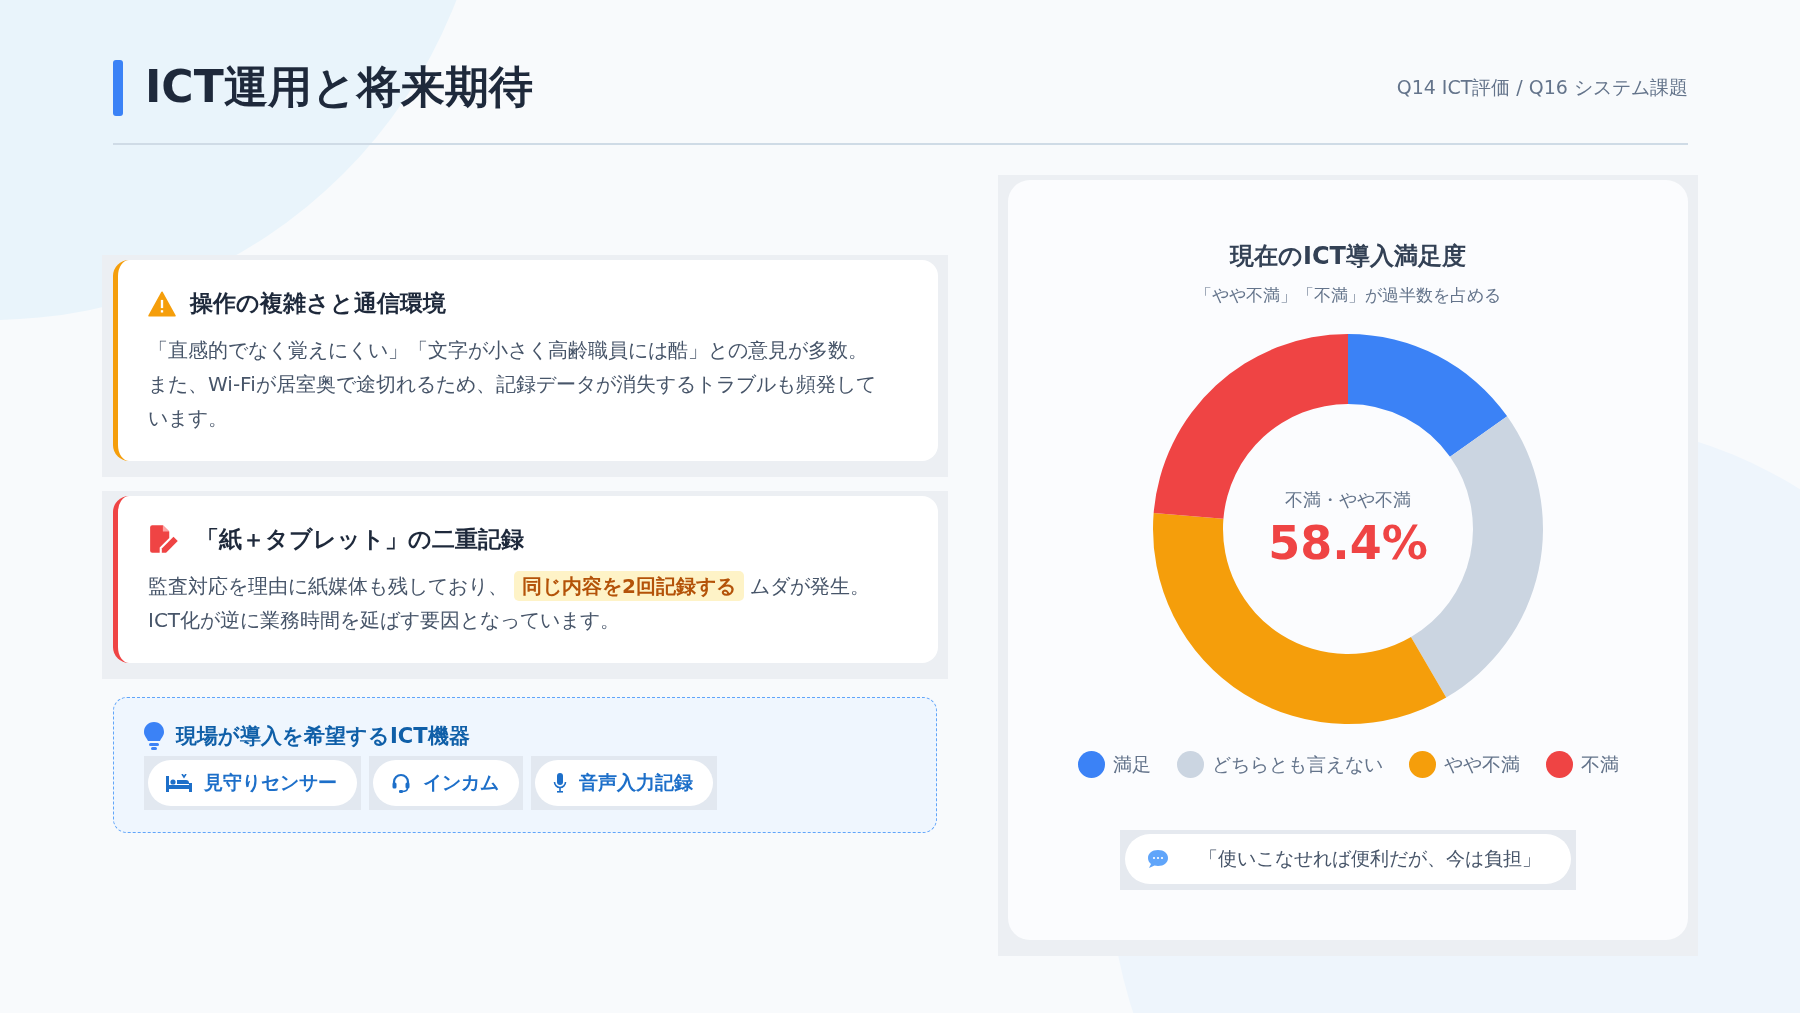 The width and height of the screenshot is (1800, 1013). I want to click on bed-icon, so click(179, 783).